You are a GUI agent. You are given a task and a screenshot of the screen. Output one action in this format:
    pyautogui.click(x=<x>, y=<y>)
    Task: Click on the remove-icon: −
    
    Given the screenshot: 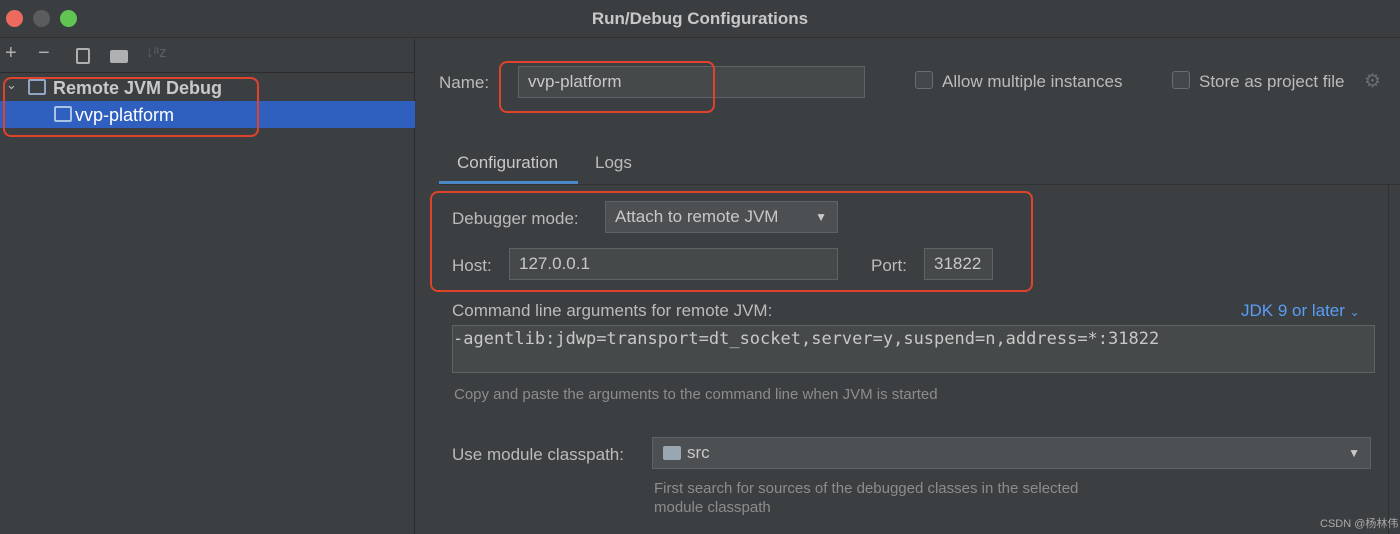 What is the action you would take?
    pyautogui.click(x=44, y=53)
    